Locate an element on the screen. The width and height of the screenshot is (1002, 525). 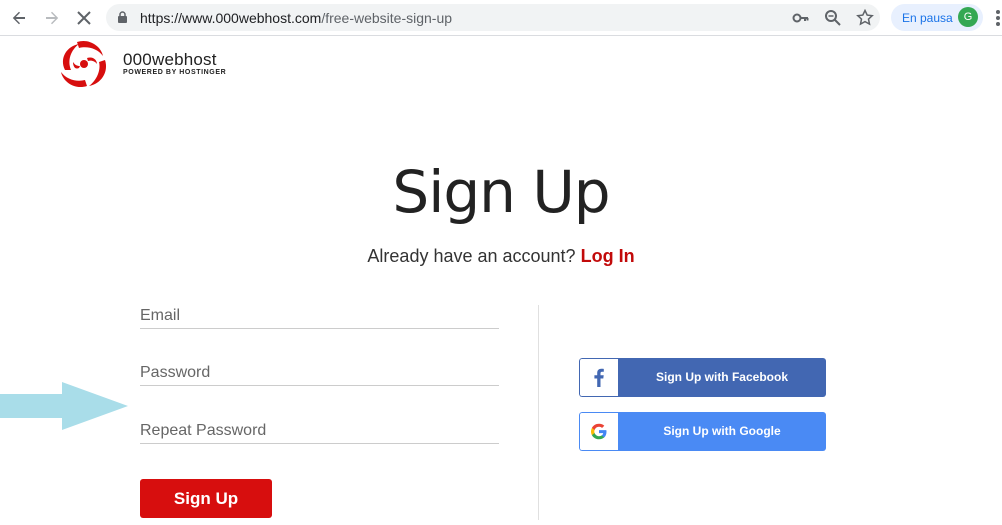
logo-swirl-icon is located at coordinates (84, 64).